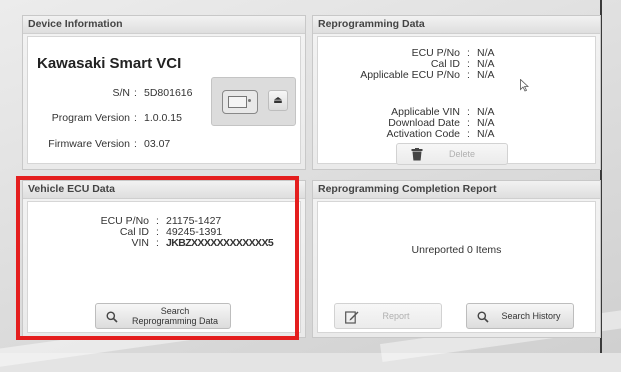 The height and width of the screenshot is (372, 621). I want to click on reprogramming-data-title: Reprogramming Data, so click(456, 25).